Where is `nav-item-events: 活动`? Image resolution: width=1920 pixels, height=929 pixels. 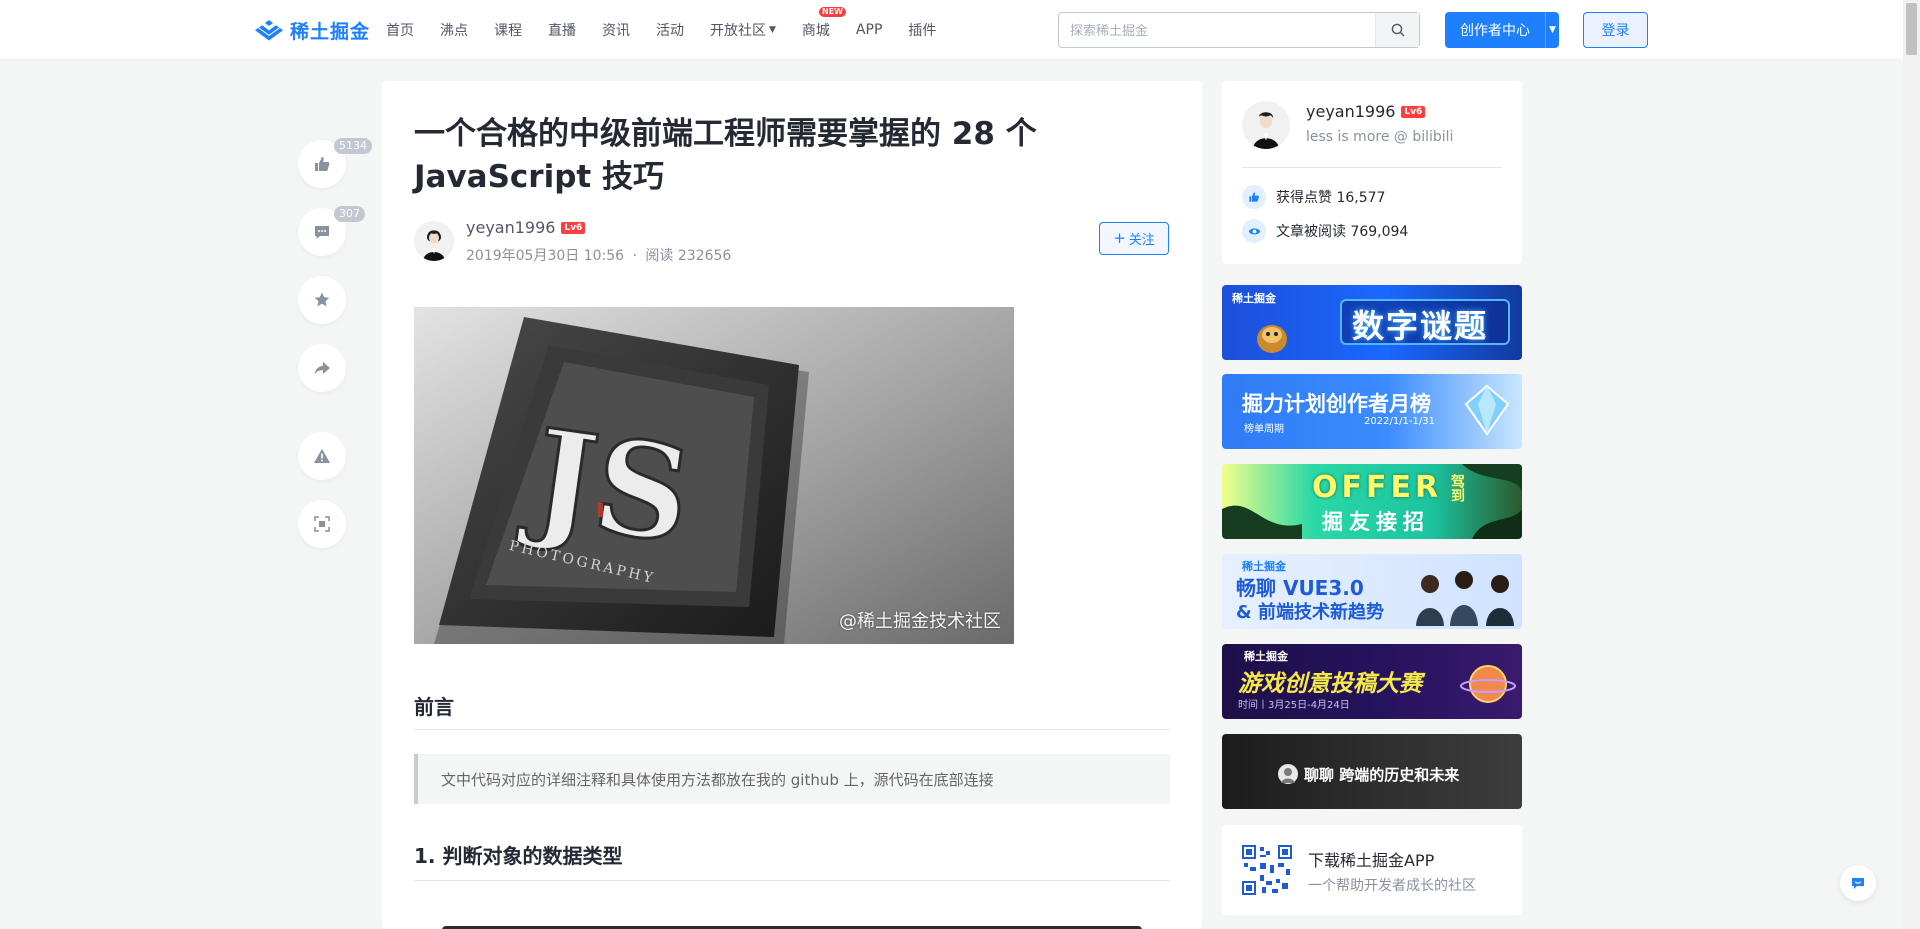 nav-item-events: 活动 is located at coordinates (670, 30).